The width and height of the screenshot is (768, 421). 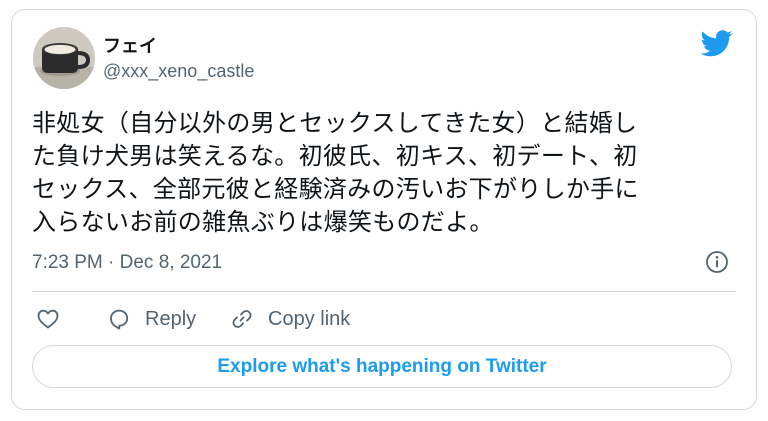 I want to click on tweet-text-line: セックス、全部元彼と経験済みの汚いお下がりしか手に, so click(x=335, y=189).